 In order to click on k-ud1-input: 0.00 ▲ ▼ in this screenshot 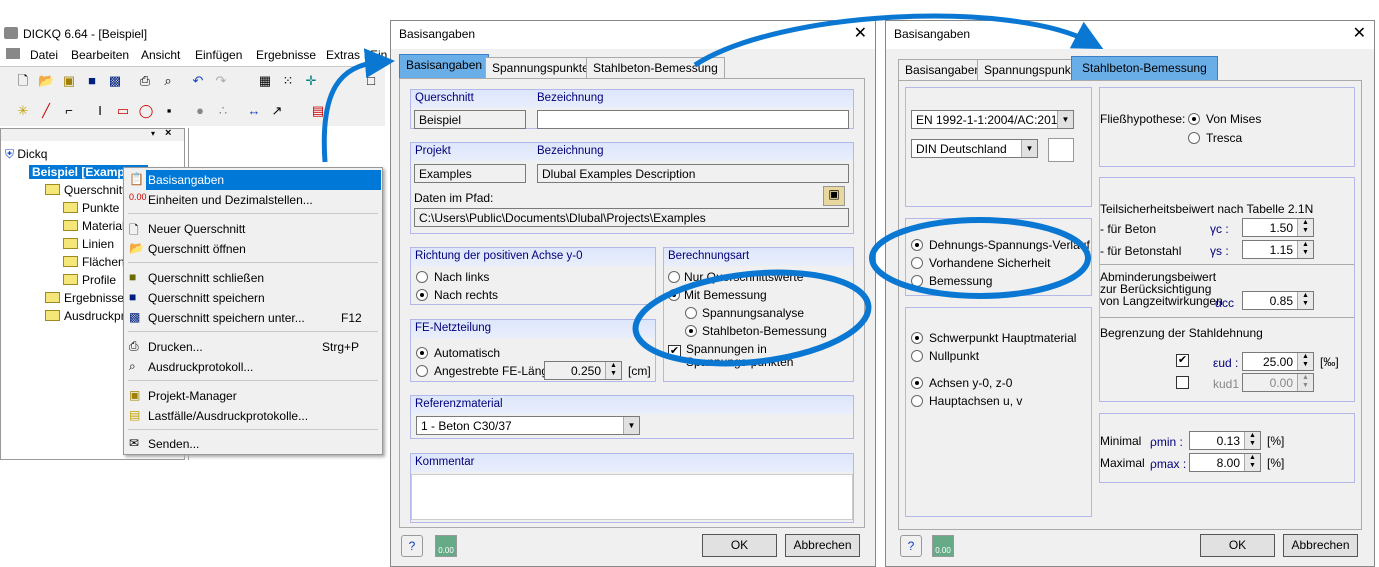, I will do `click(1278, 382)`.